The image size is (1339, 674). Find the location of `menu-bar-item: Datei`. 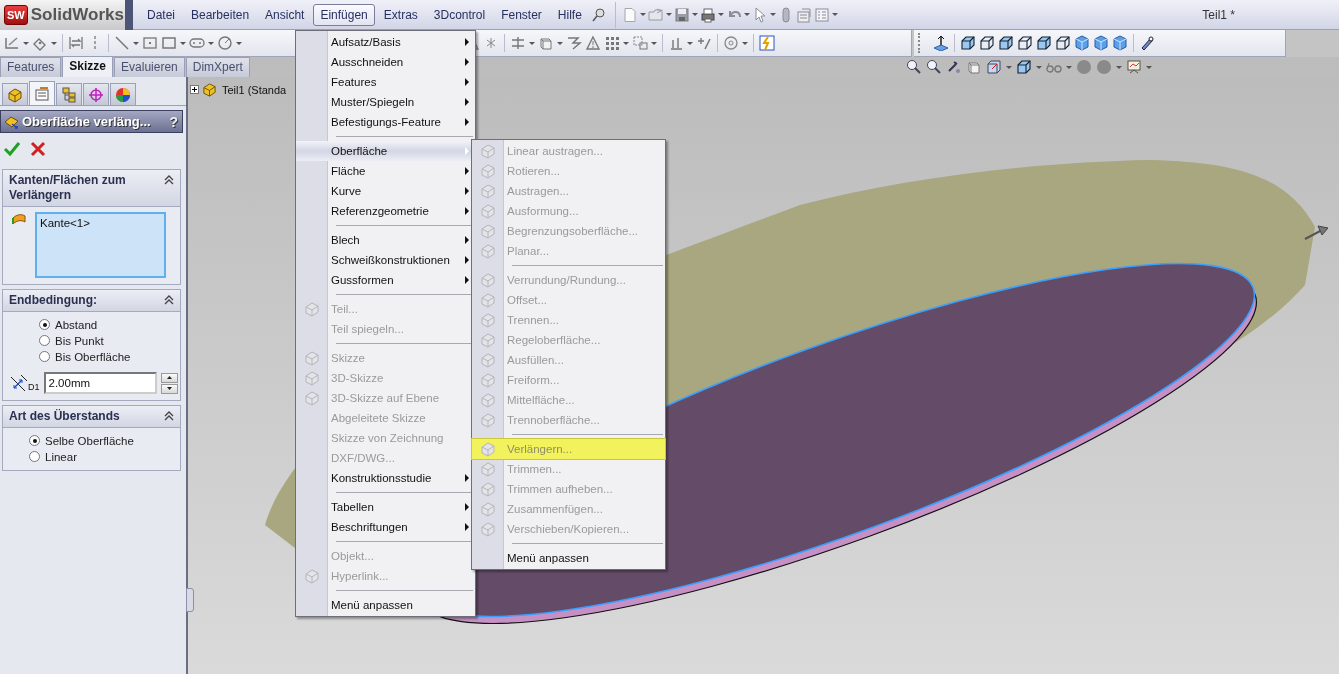

menu-bar-item: Datei is located at coordinates (161, 14).